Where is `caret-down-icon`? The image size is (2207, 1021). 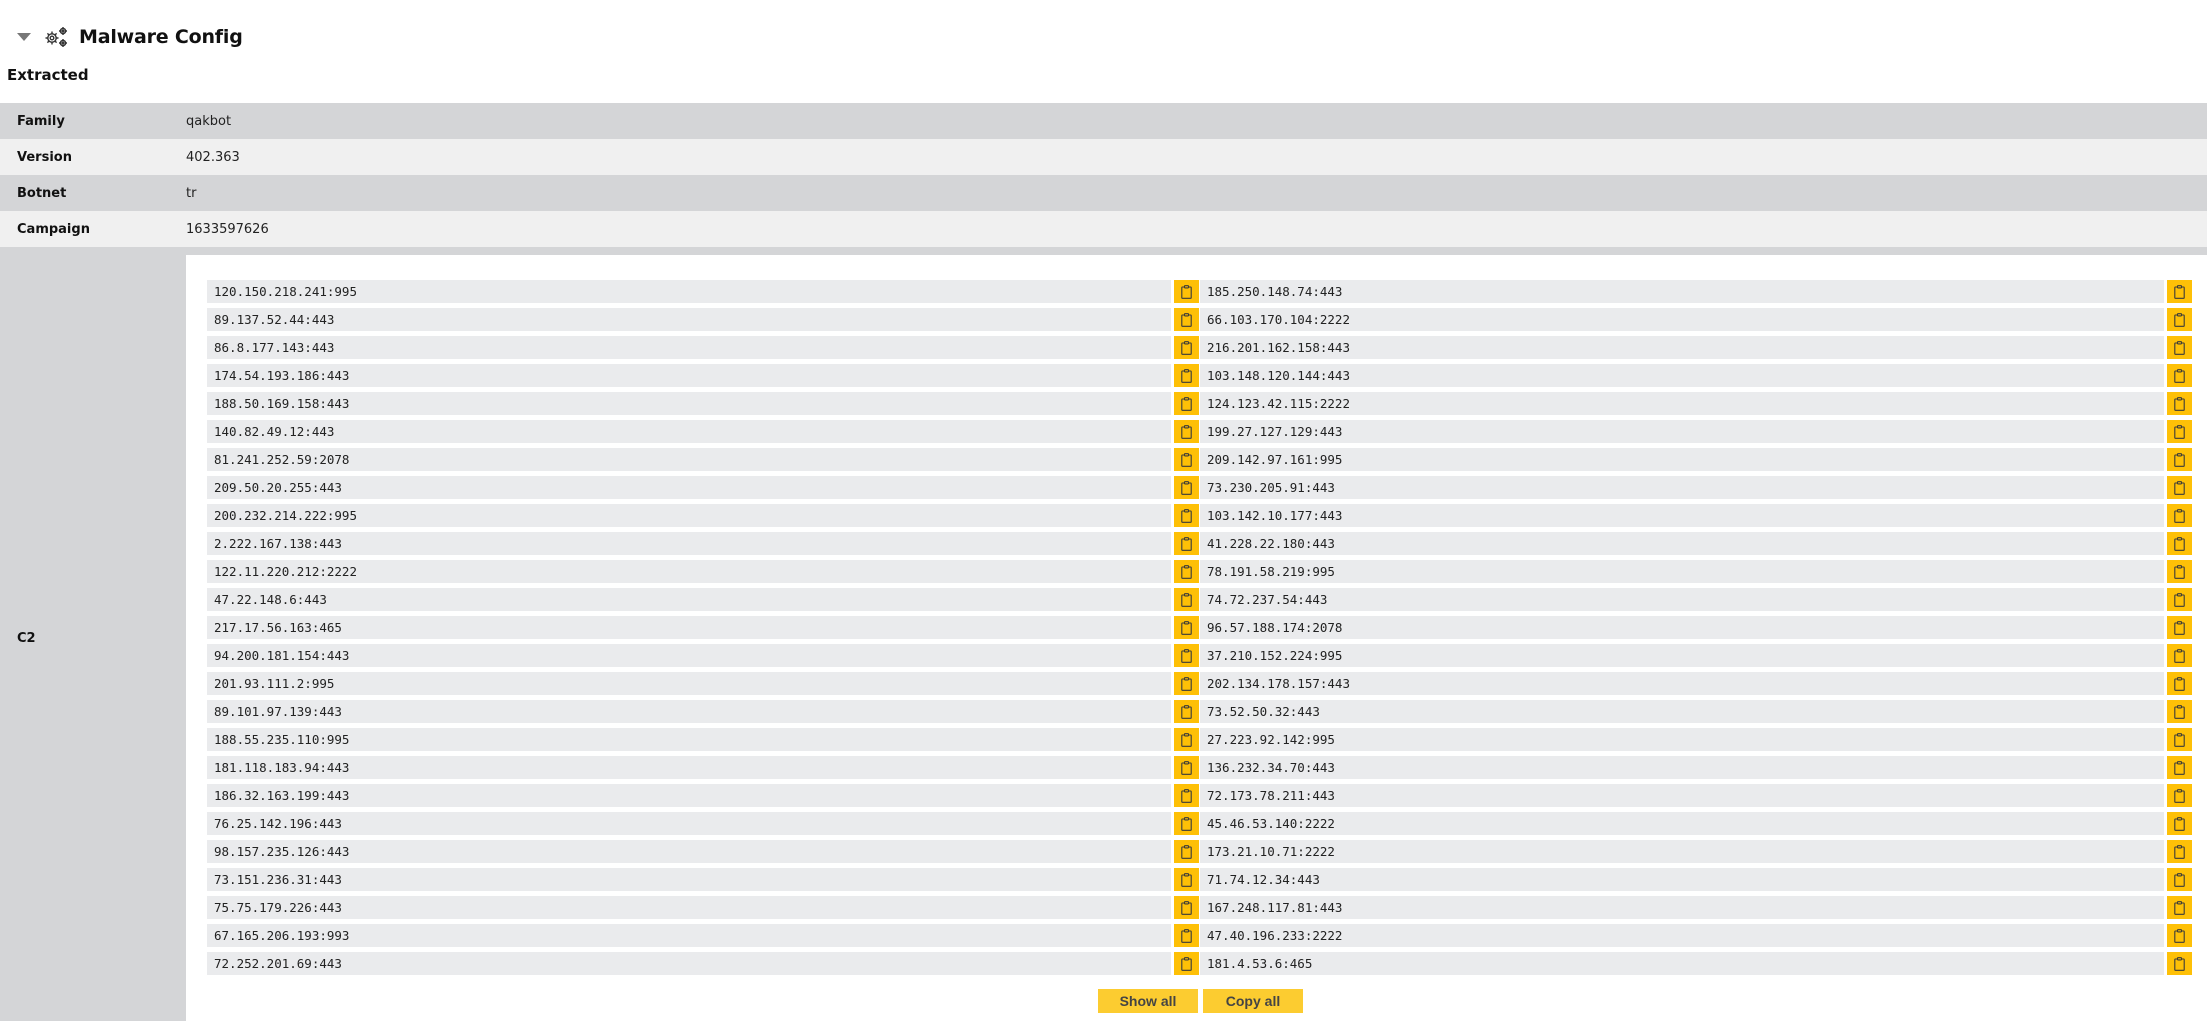
caret-down-icon is located at coordinates (24, 37).